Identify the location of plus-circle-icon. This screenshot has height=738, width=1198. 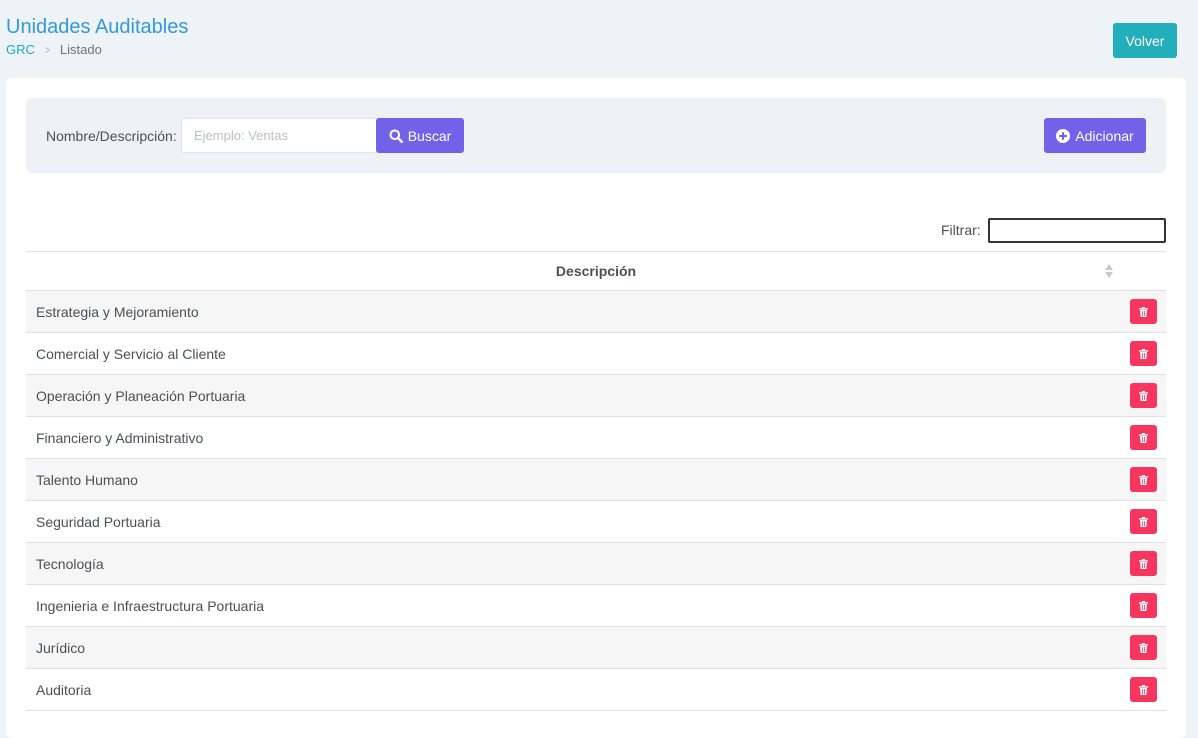
(1063, 135).